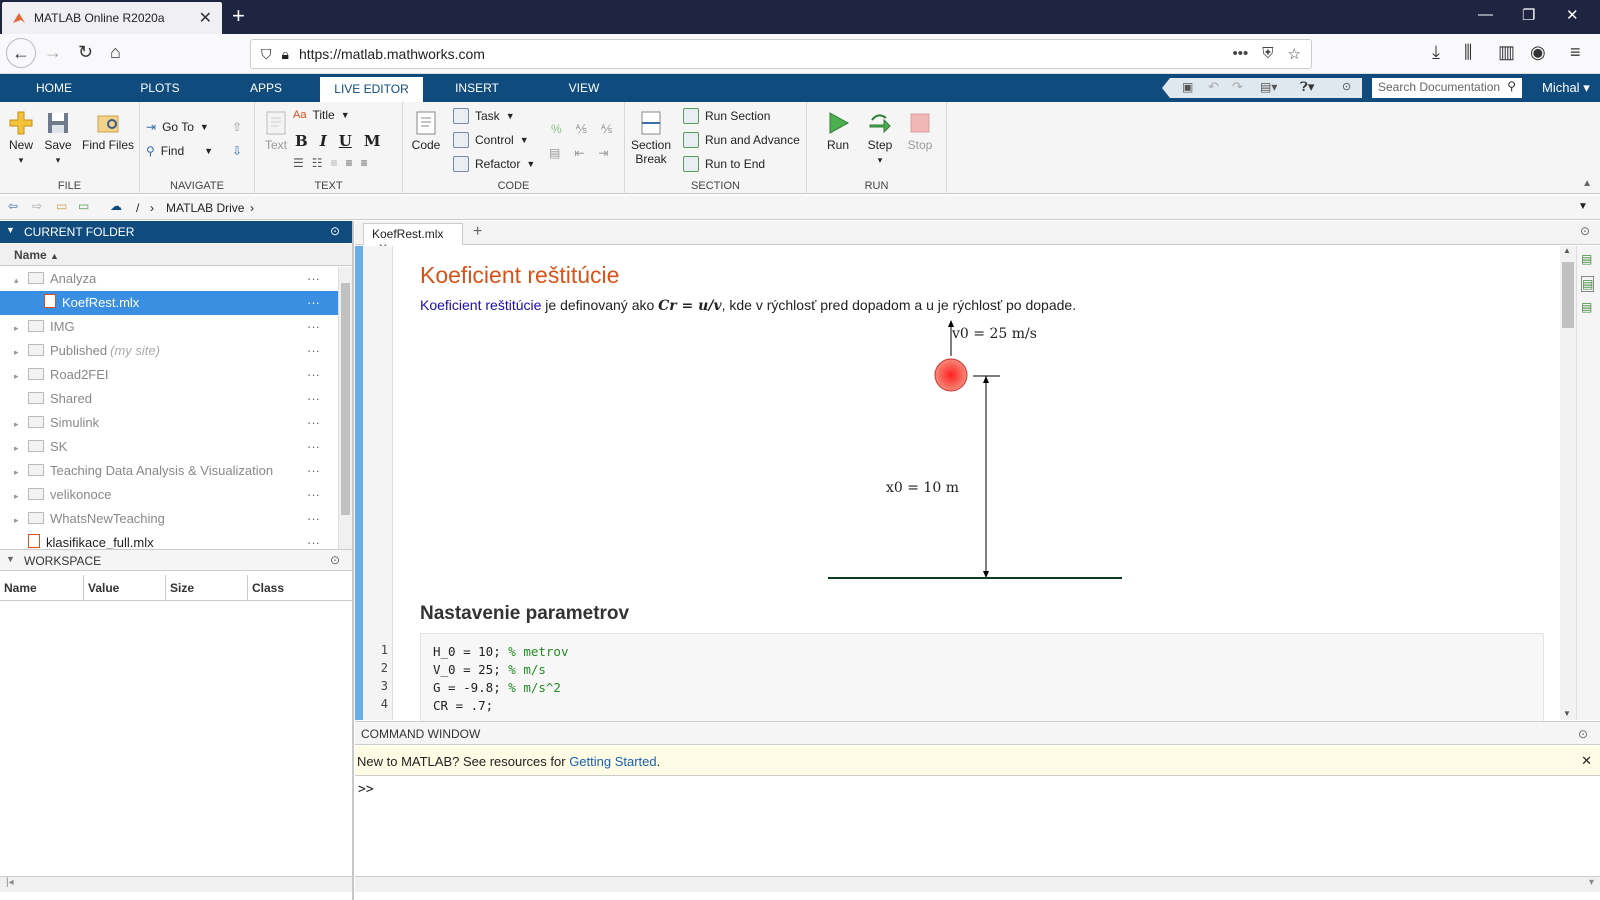 This screenshot has width=1600, height=900. I want to click on file-row: ▸ Simulink ···, so click(169, 423).